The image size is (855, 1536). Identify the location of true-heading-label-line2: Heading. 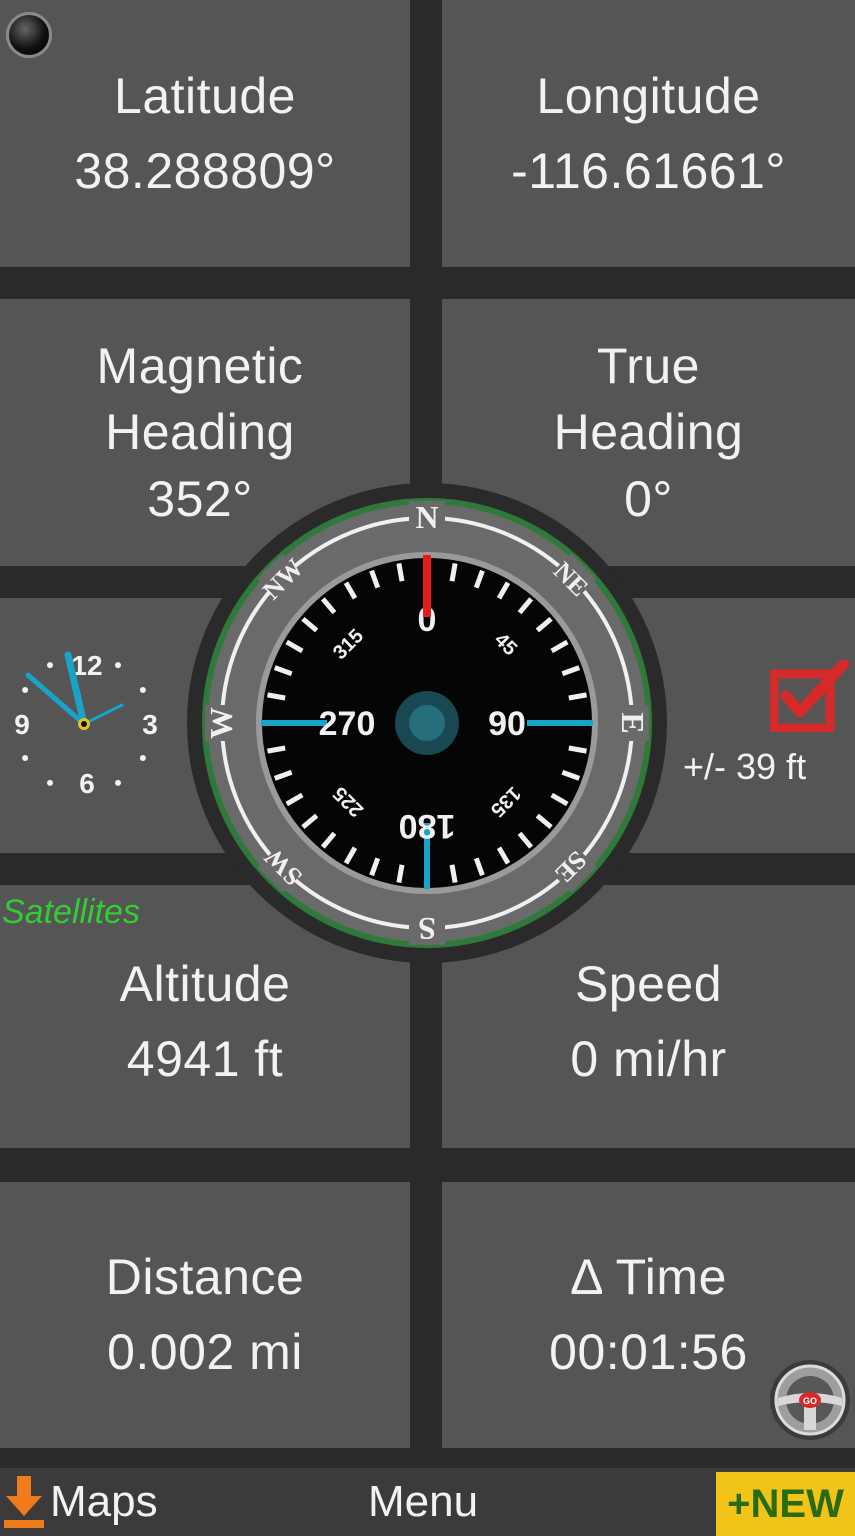
(648, 432).